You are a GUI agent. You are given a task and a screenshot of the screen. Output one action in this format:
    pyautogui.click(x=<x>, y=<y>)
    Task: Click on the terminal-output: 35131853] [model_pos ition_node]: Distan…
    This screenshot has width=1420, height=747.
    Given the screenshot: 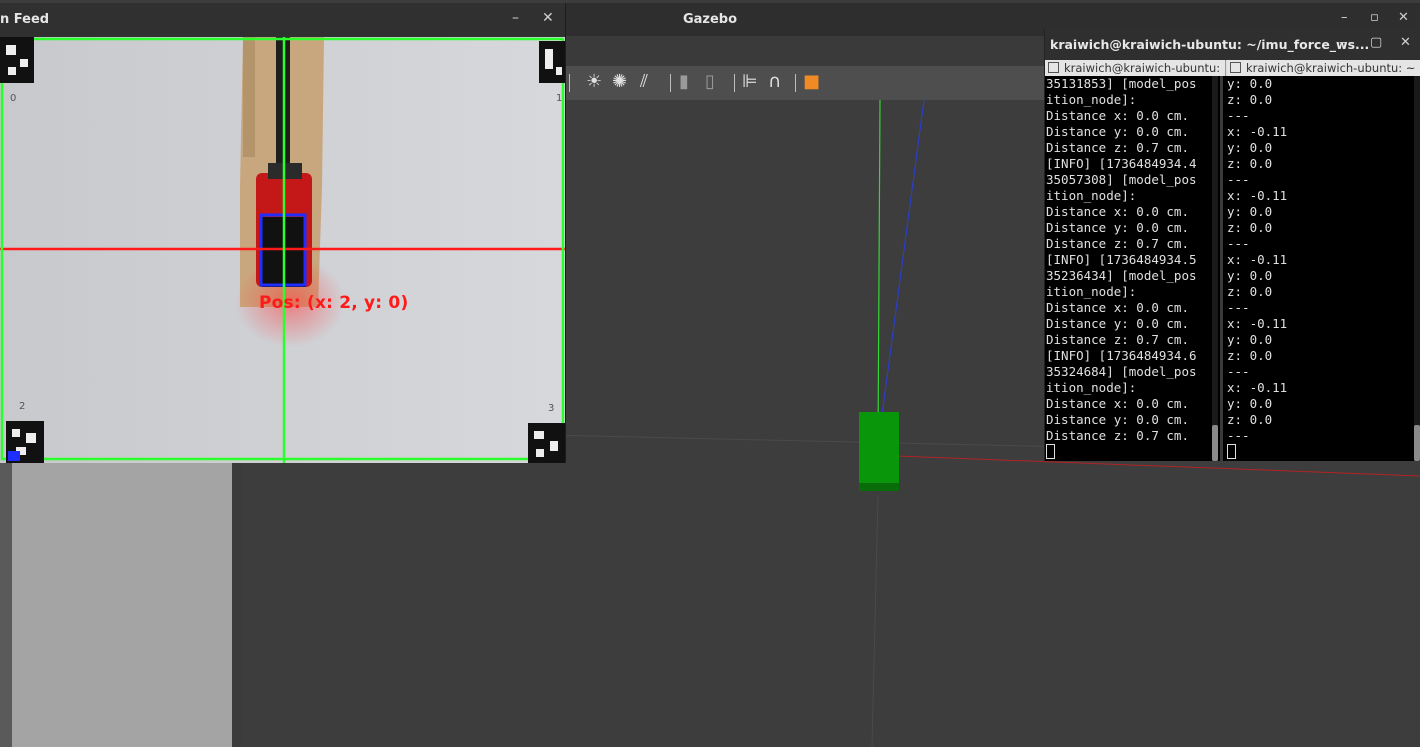 What is the action you would take?
    pyautogui.click(x=1121, y=259)
    